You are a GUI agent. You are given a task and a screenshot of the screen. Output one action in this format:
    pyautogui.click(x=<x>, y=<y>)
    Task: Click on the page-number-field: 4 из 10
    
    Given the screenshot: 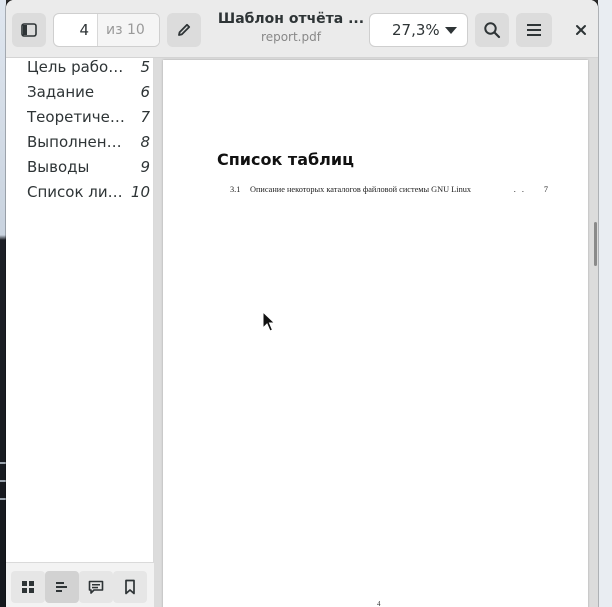 What is the action you would take?
    pyautogui.click(x=106, y=30)
    